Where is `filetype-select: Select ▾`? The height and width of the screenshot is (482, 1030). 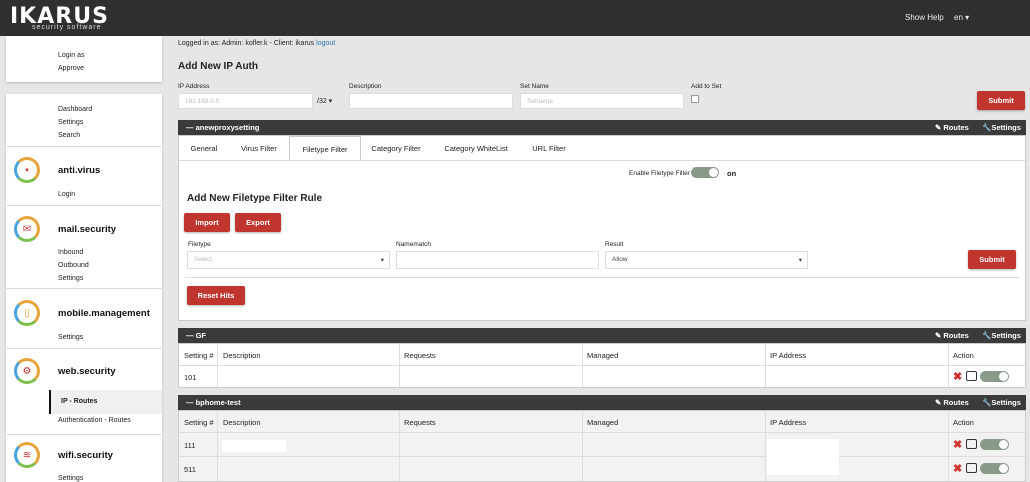
filetype-select: Select ▾ is located at coordinates (288, 260).